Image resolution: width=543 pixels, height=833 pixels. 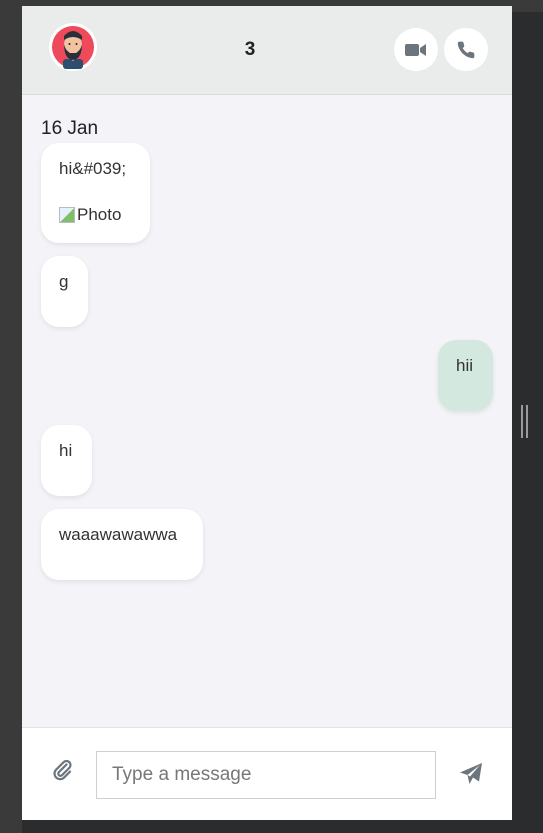 What do you see at coordinates (99, 214) in the screenshot?
I see `image-alt-text: Photo` at bounding box center [99, 214].